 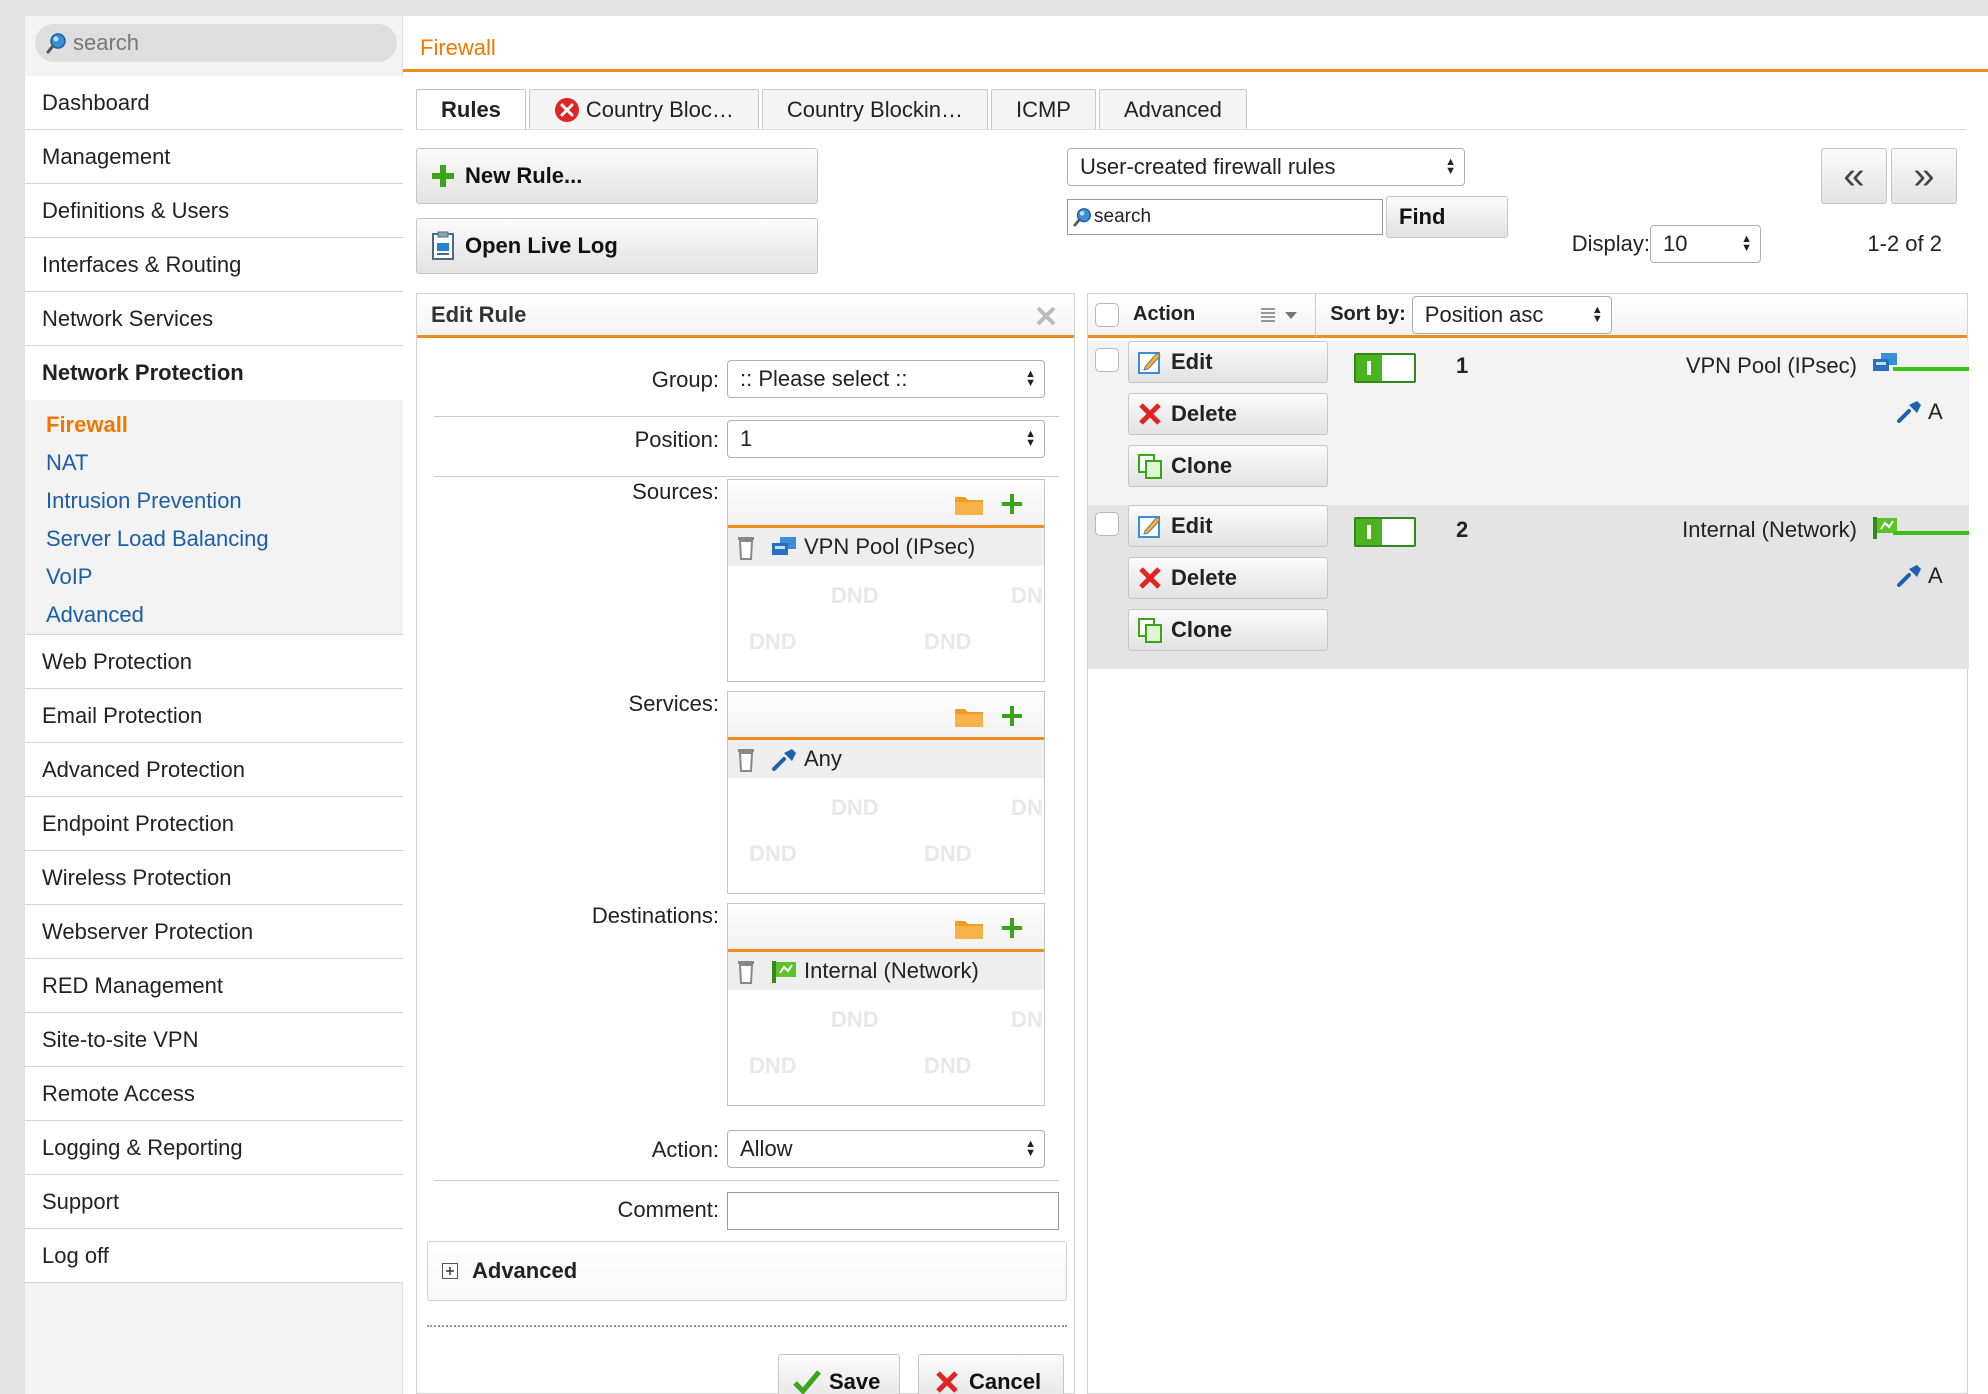 What do you see at coordinates (685, 379) in the screenshot?
I see `group-label: Group:` at bounding box center [685, 379].